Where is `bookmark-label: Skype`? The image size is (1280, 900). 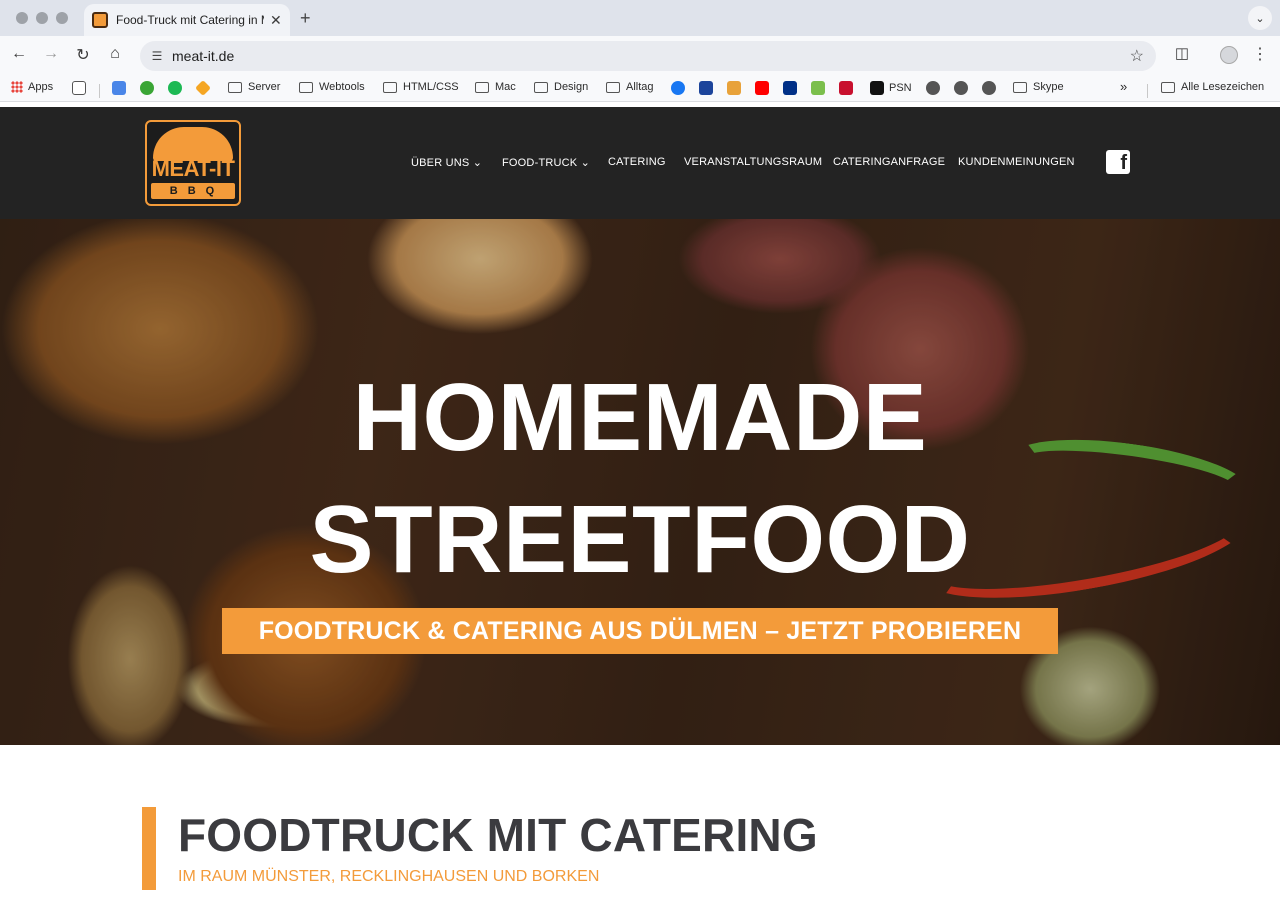
bookmark-label: Skype is located at coordinates (1048, 87).